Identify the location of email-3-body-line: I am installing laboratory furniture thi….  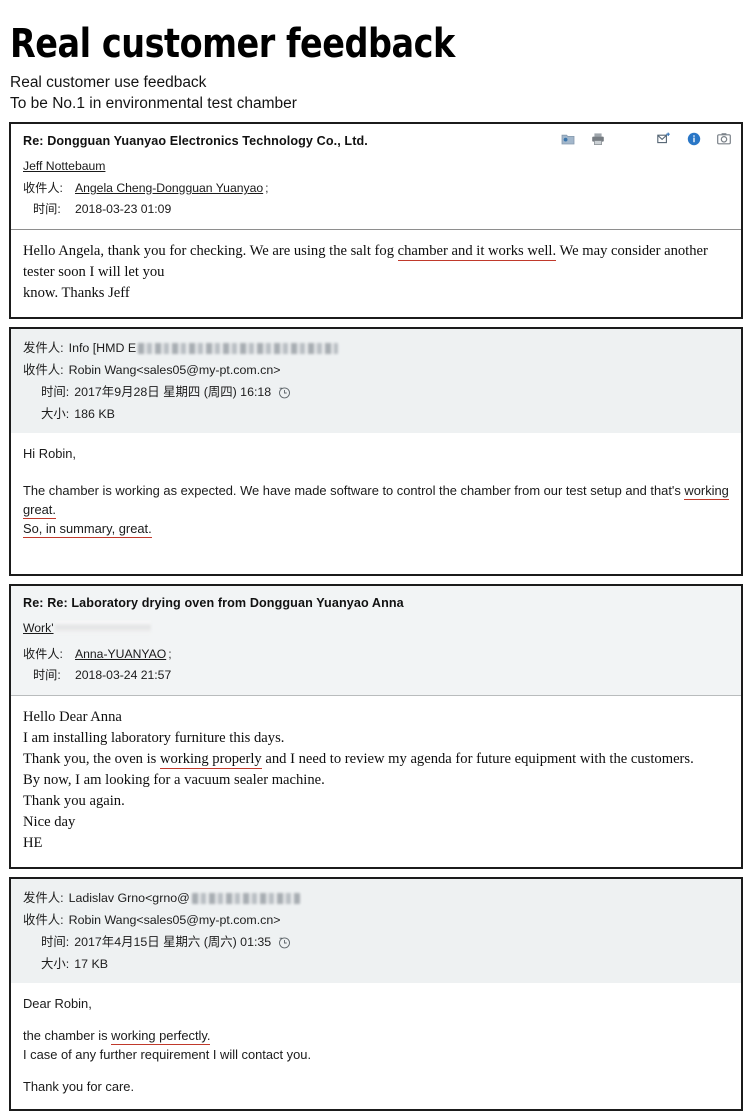
(376, 738).